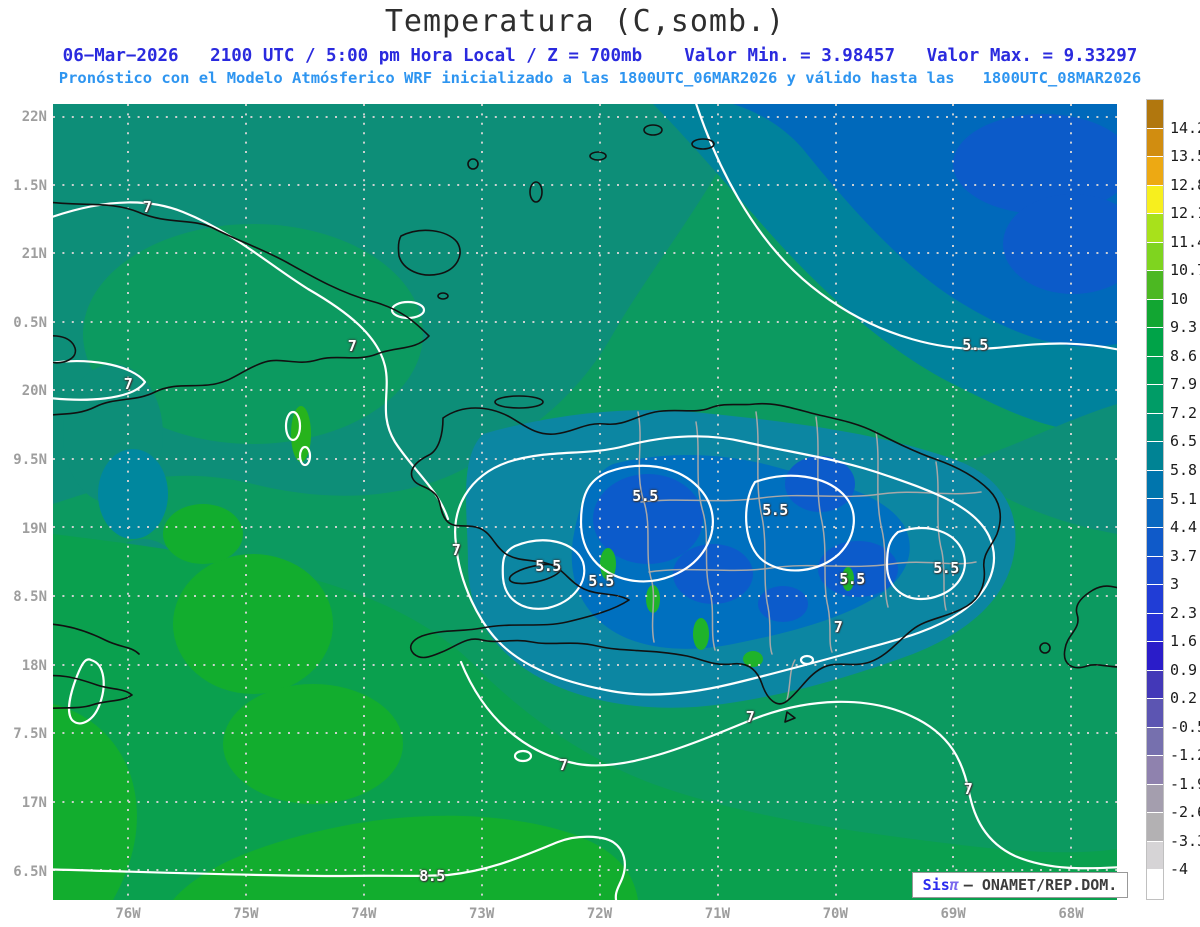 The width and height of the screenshot is (1200, 927). Describe the element at coordinates (953, 914) in the screenshot. I see `lon-tick-label: 69W` at that location.